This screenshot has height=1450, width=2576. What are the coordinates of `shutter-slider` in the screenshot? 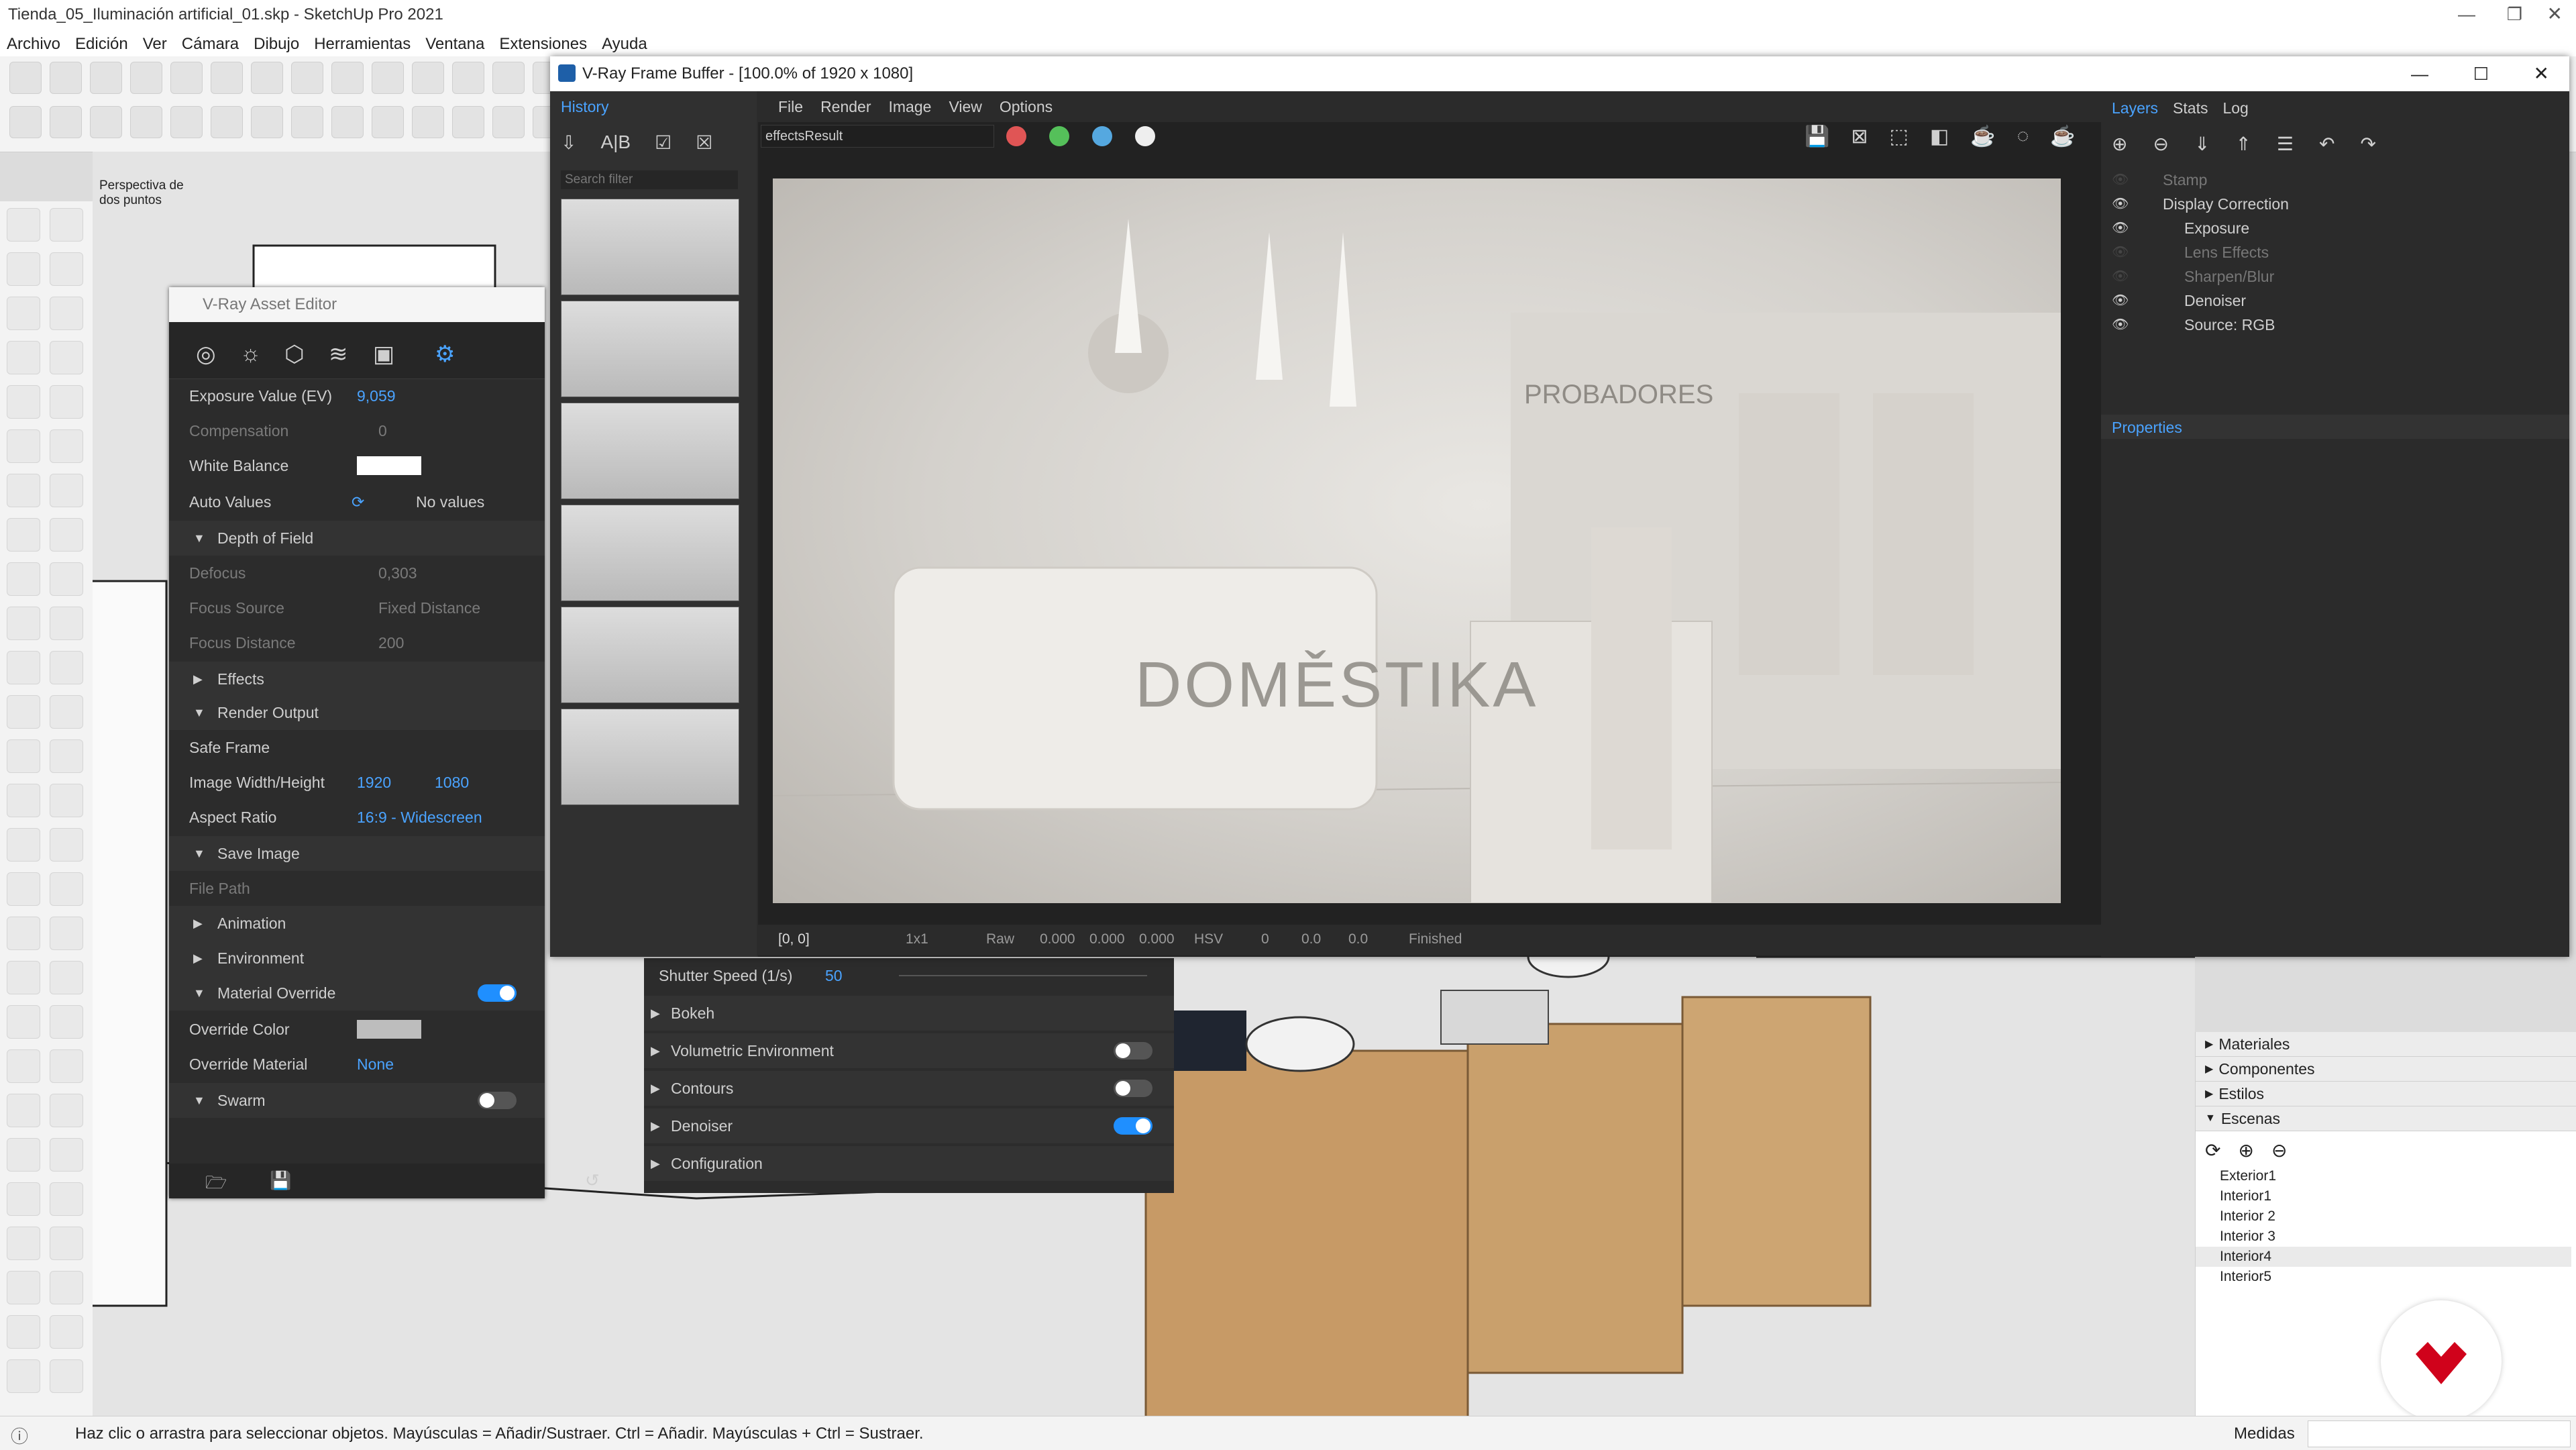 It's located at (1023, 976).